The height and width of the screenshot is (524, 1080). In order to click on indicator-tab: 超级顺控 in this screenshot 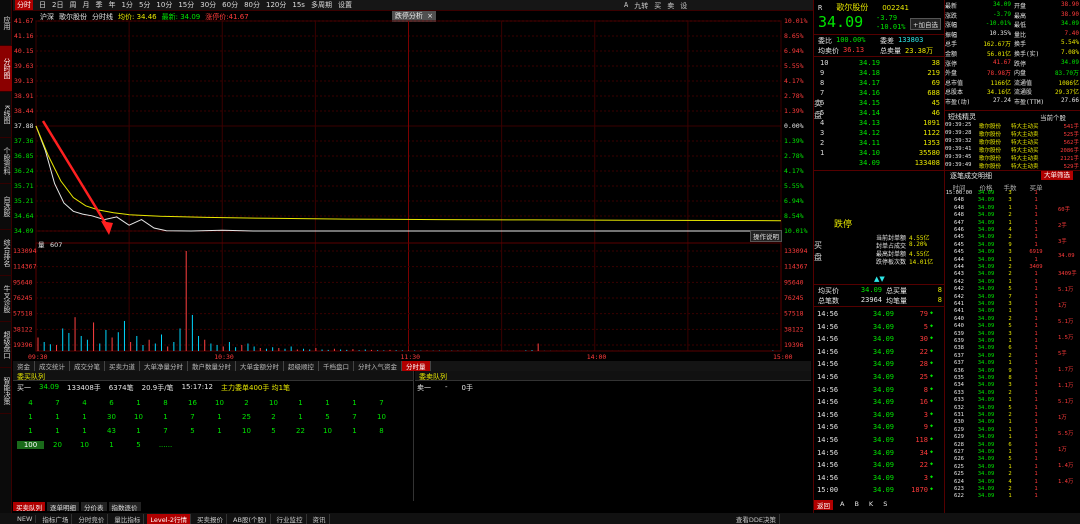, I will do `click(301, 366)`.